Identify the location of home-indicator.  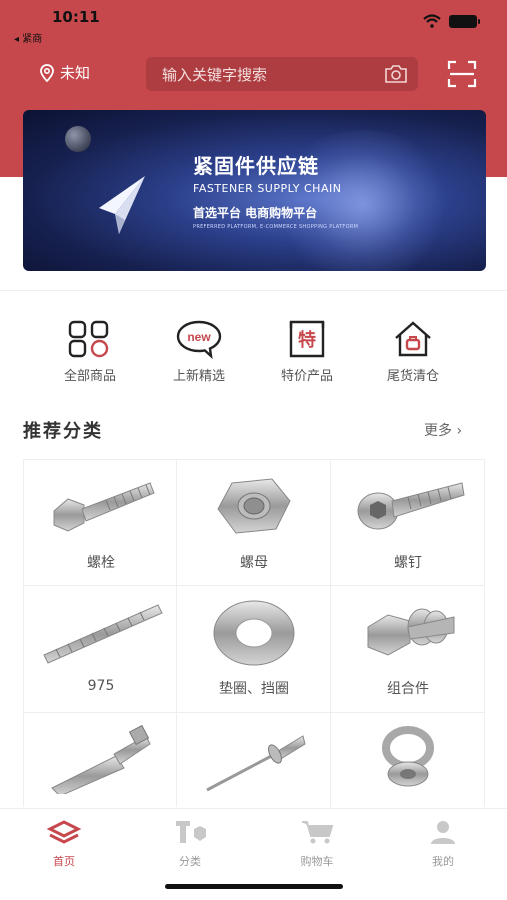
(254, 886).